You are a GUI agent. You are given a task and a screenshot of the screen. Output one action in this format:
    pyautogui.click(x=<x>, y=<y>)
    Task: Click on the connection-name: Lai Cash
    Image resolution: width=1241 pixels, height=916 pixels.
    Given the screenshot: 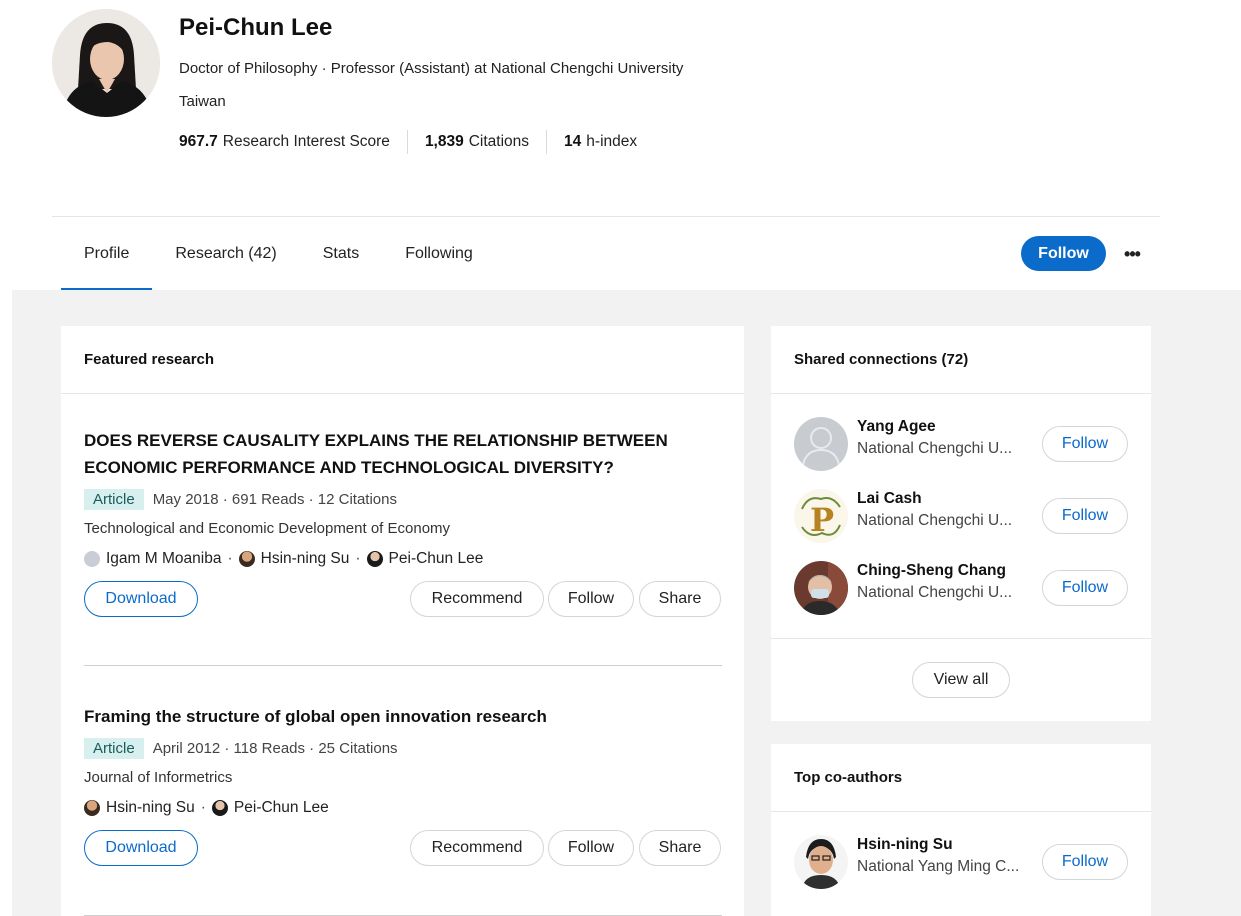 What is the action you would take?
    pyautogui.click(x=889, y=499)
    